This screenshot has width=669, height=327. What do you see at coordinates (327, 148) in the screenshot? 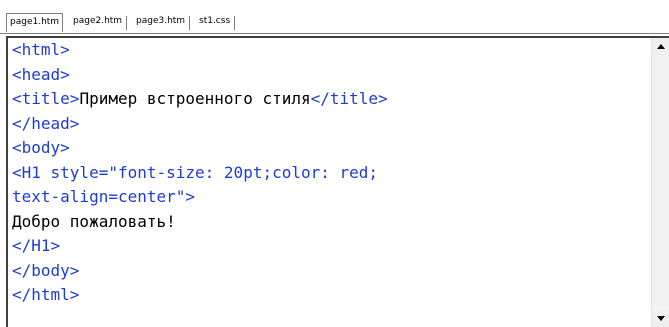
I see `code-line: <body>` at bounding box center [327, 148].